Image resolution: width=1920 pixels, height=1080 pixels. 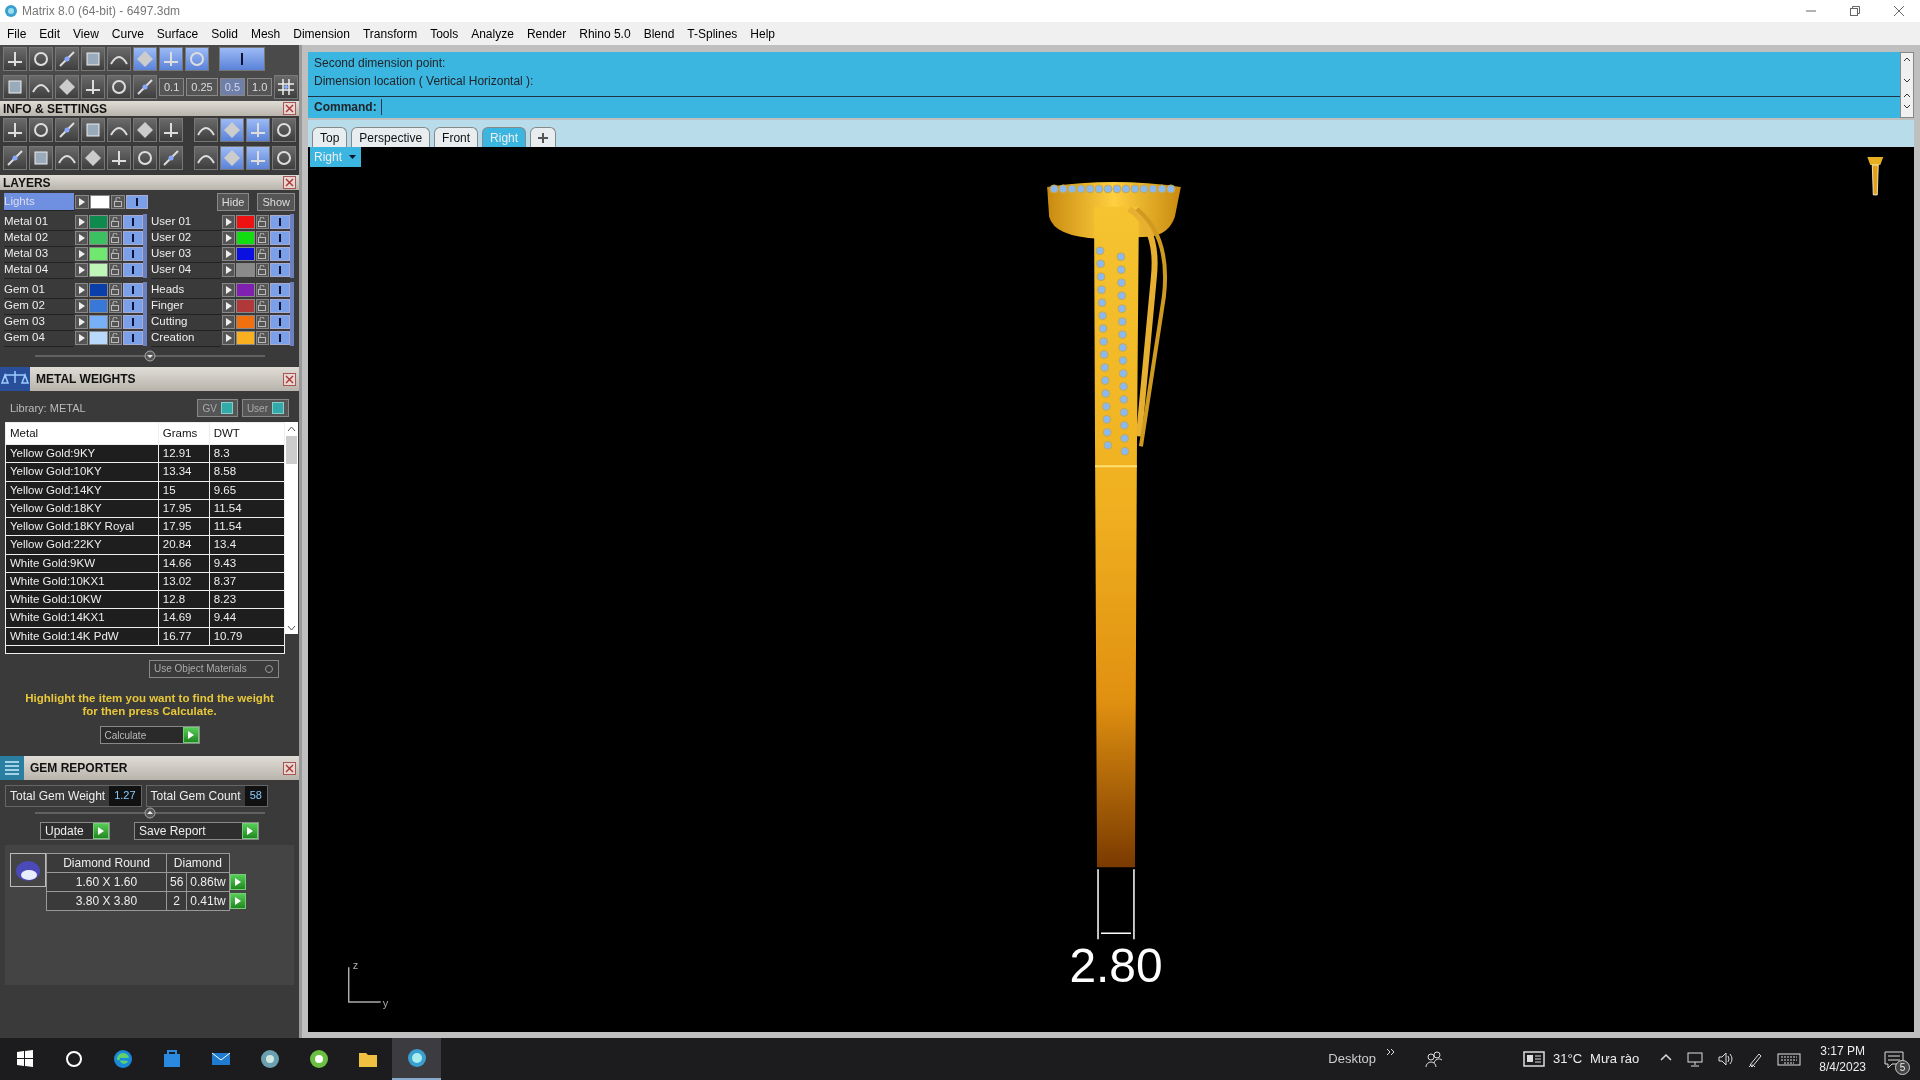 I want to click on news-icon, so click(x=1534, y=1059).